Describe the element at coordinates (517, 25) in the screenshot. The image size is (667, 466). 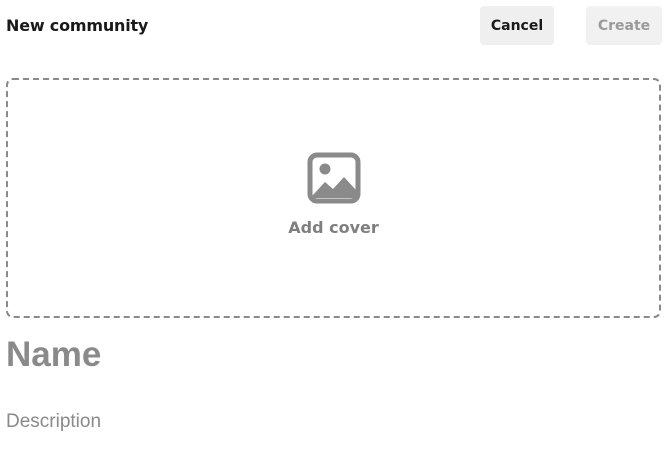
I see `cancel-button: Cancel` at that location.